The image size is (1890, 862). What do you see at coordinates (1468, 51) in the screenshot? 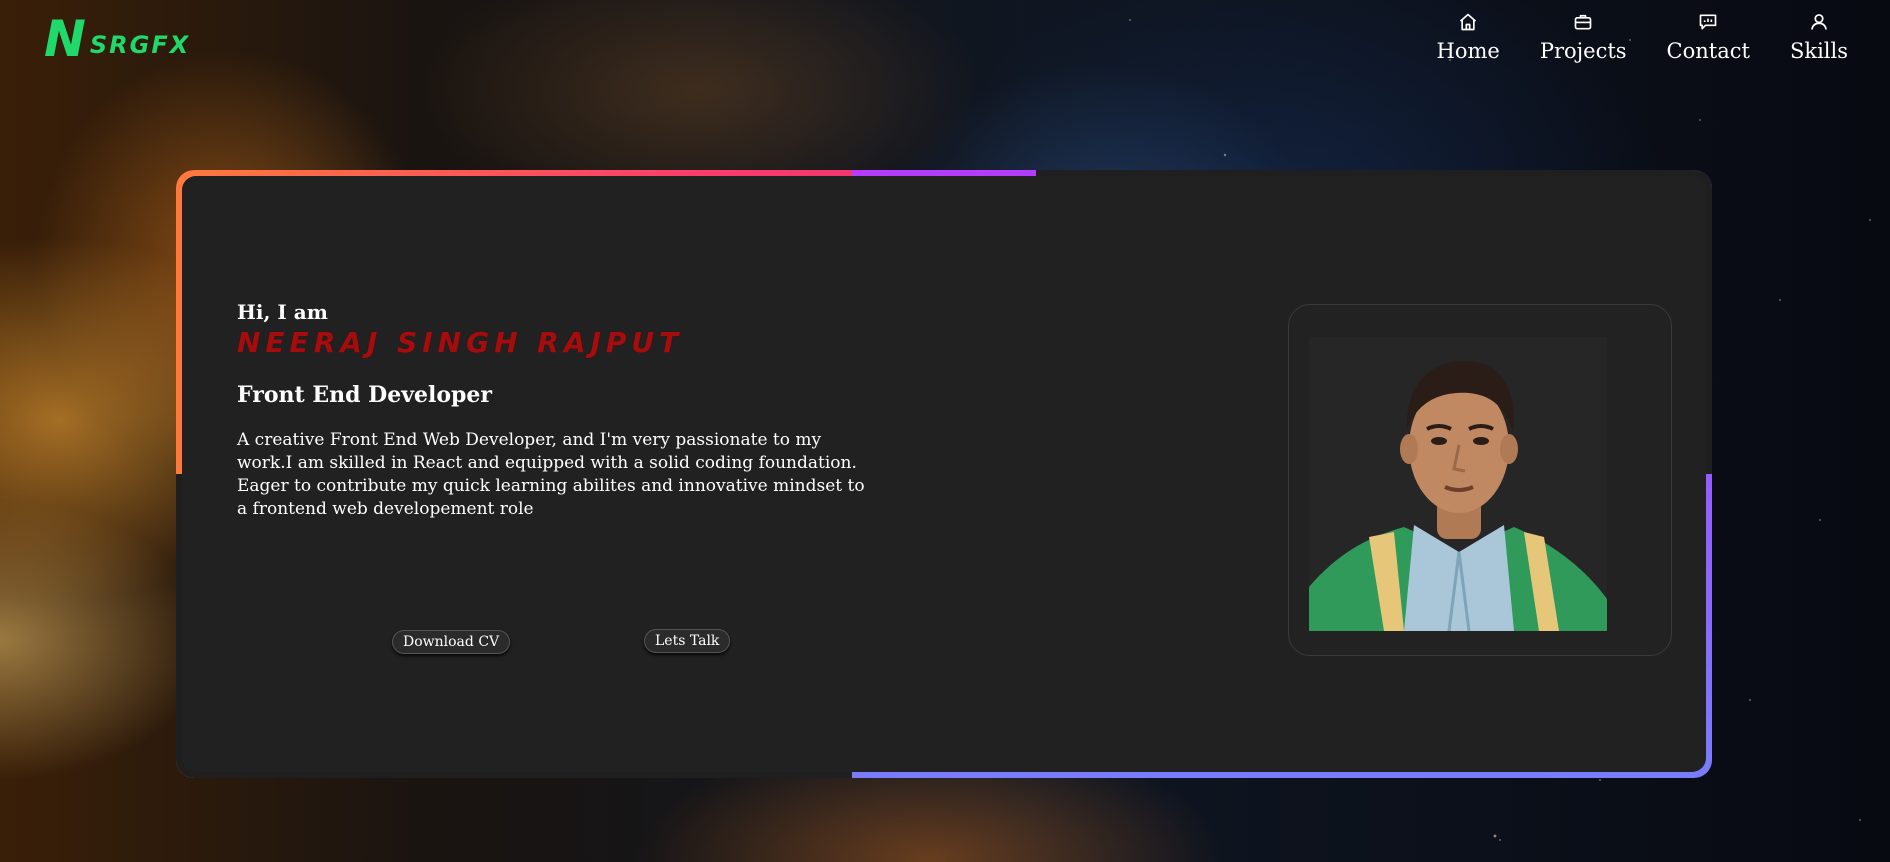
I see `nav-label-home: Home` at bounding box center [1468, 51].